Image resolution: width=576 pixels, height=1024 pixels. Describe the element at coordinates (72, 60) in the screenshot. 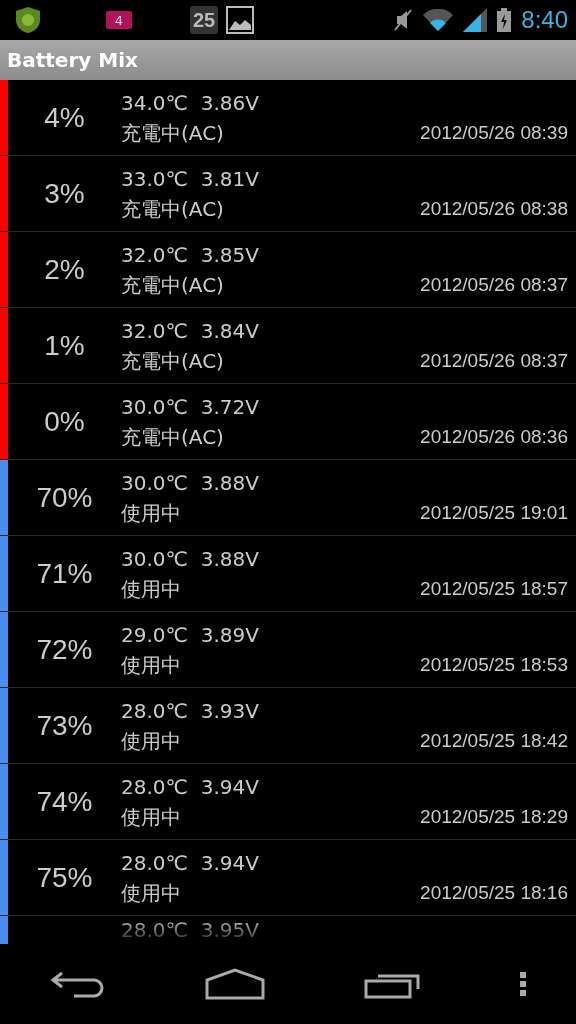

I see `app-title: Battery Mix` at that location.